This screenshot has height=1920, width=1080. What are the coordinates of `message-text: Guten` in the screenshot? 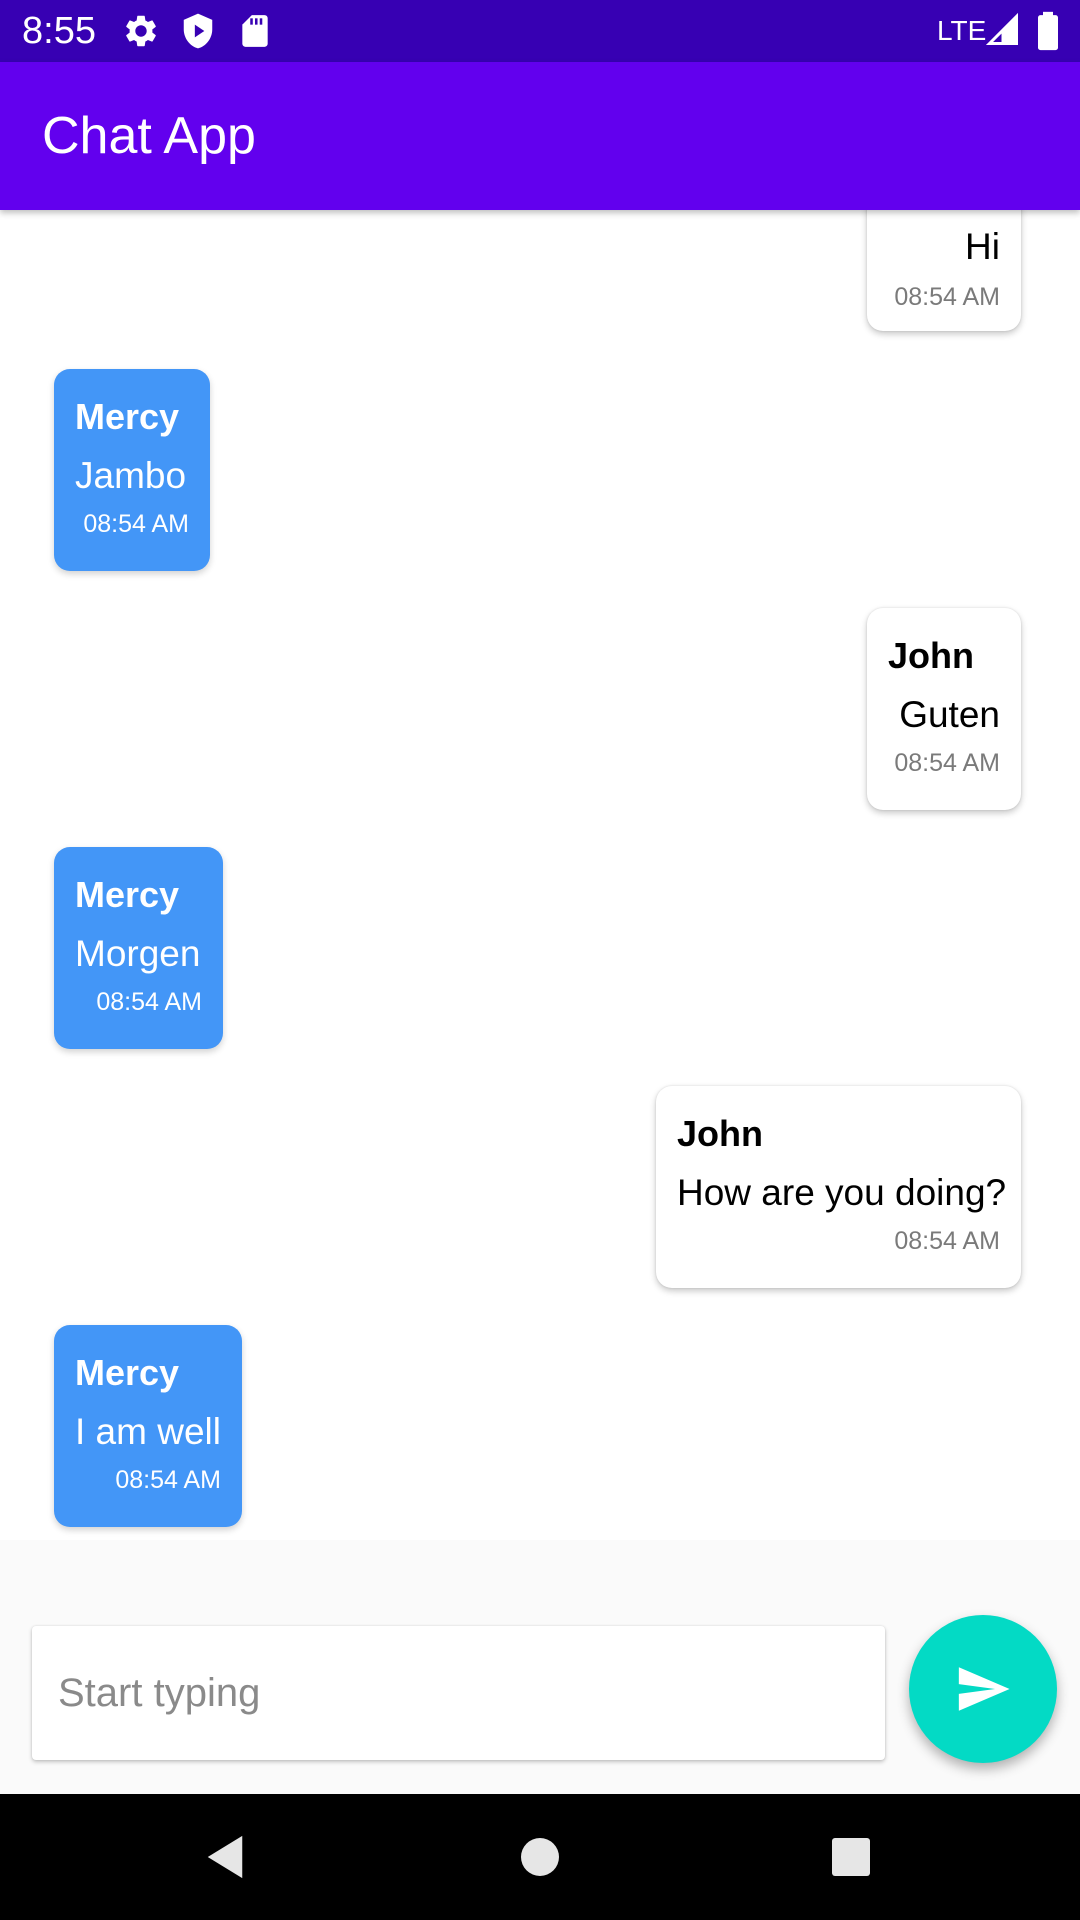 It's located at (949, 714).